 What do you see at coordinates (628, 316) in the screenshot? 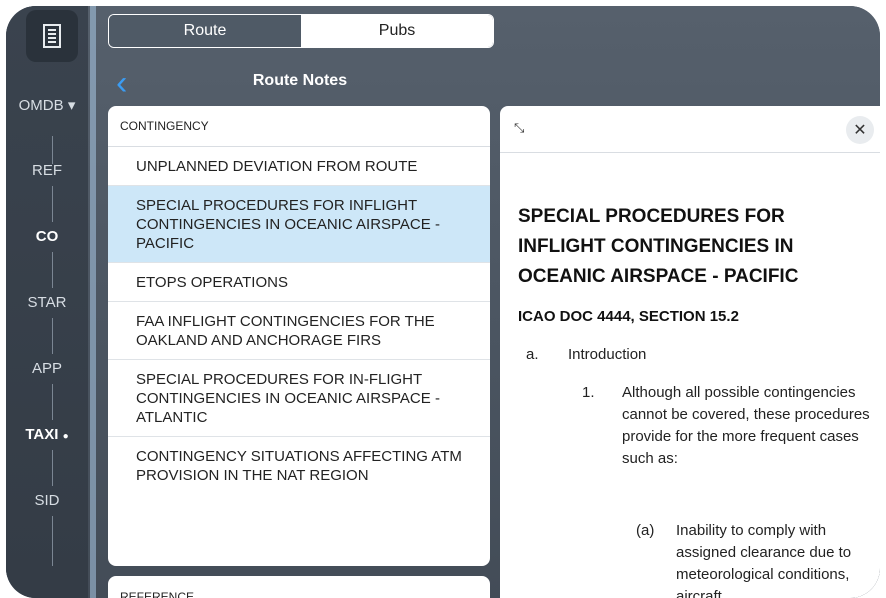
I see `detail-subtitle: ICAO DOC 4444, SECTION 15.2` at bounding box center [628, 316].